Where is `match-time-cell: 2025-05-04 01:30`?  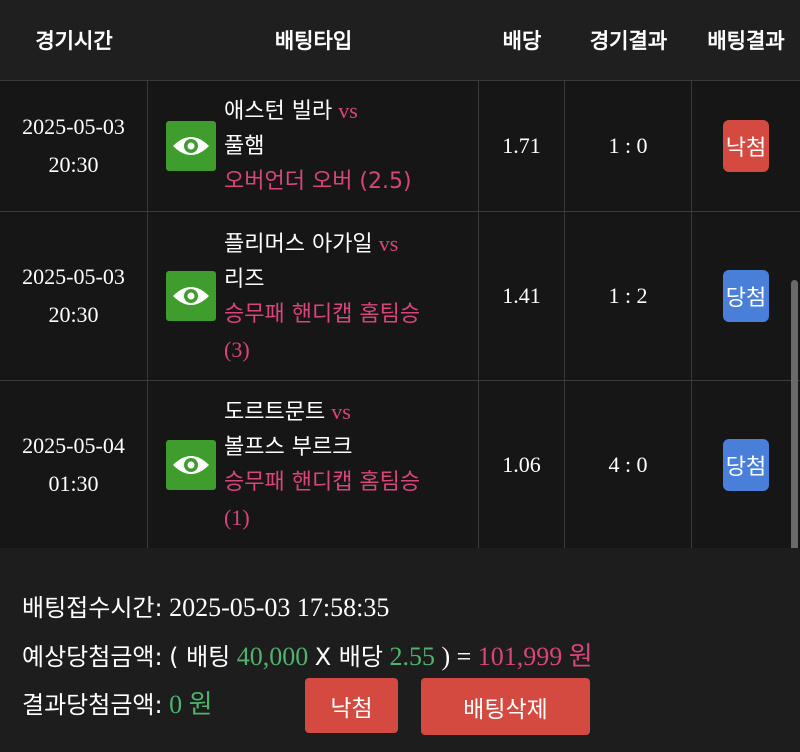
match-time-cell: 2025-05-04 01:30 is located at coordinates (74, 464).